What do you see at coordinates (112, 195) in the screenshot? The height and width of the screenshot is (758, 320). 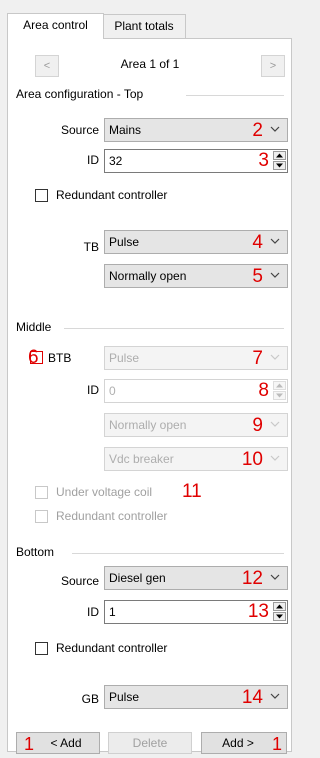 I see `top-redundant-label: Redundant controller` at bounding box center [112, 195].